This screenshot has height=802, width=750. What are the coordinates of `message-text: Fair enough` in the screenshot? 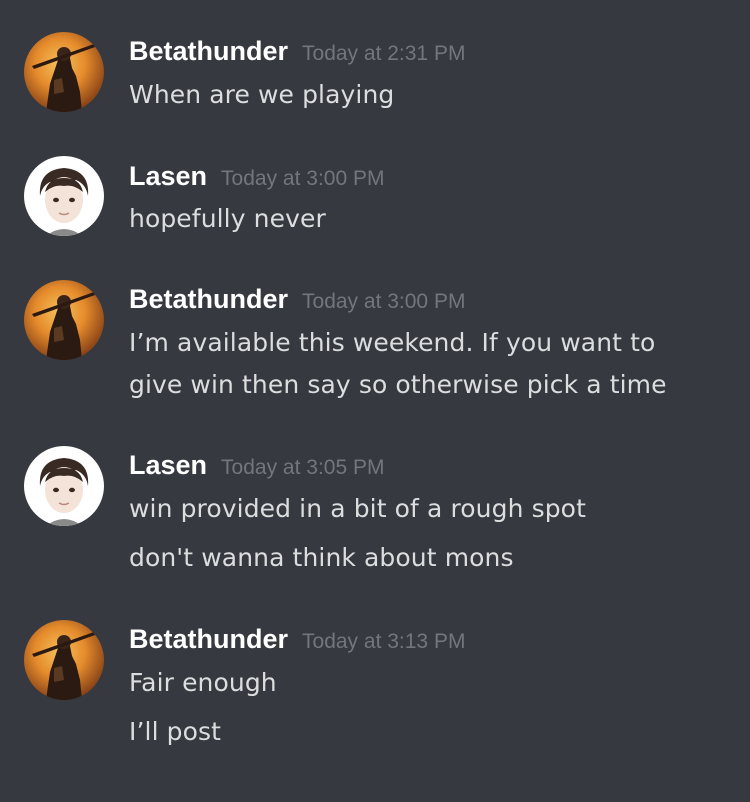 It's located at (203, 682).